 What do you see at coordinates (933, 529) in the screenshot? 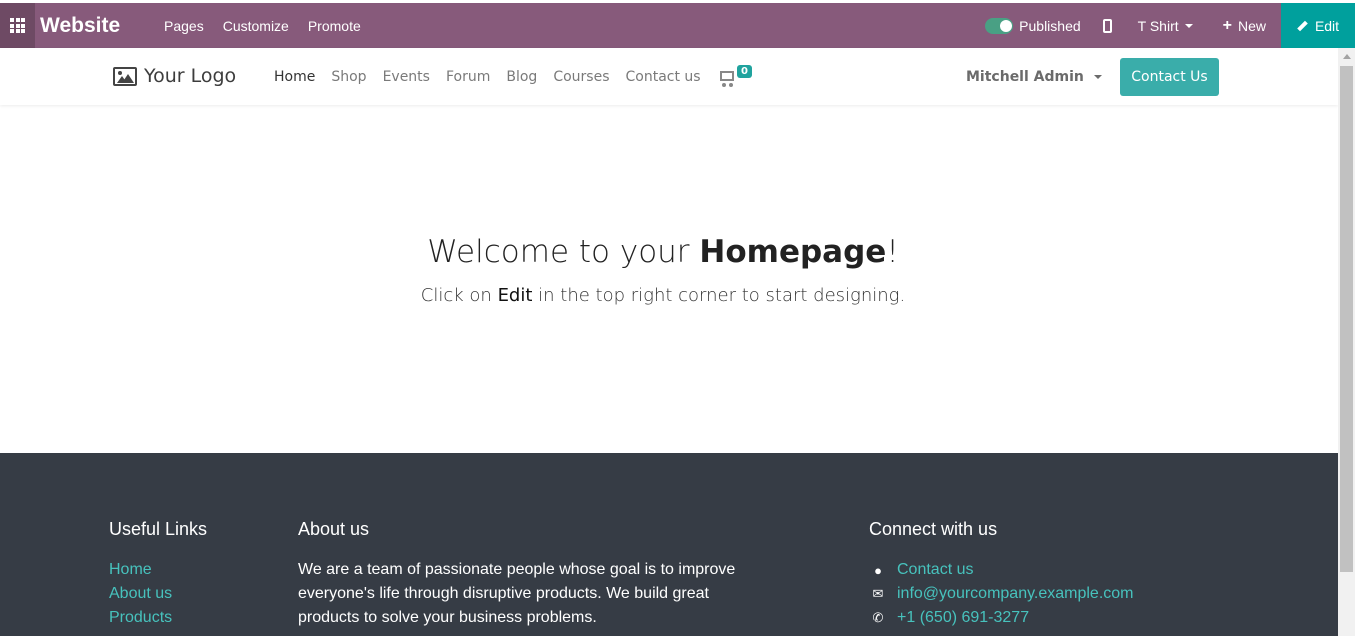
I see `connect-title: Connect with us` at bounding box center [933, 529].